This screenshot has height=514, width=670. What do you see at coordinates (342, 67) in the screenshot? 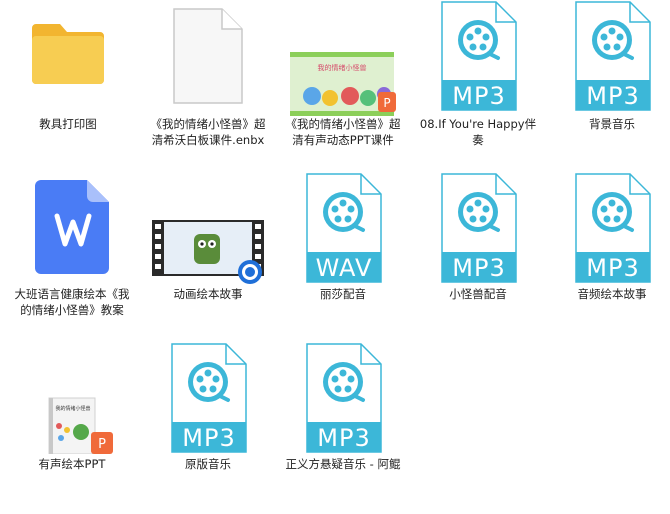
I see `ppt-thumb-title: 我的情绪小怪兽` at bounding box center [342, 67].